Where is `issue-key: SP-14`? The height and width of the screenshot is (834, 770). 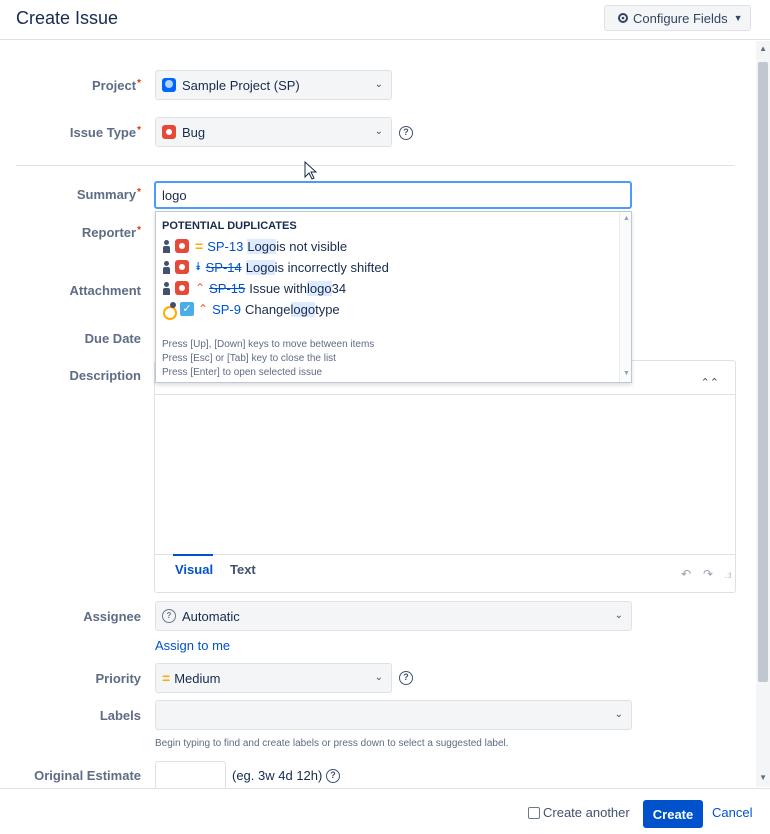
issue-key: SP-14 is located at coordinates (223, 267).